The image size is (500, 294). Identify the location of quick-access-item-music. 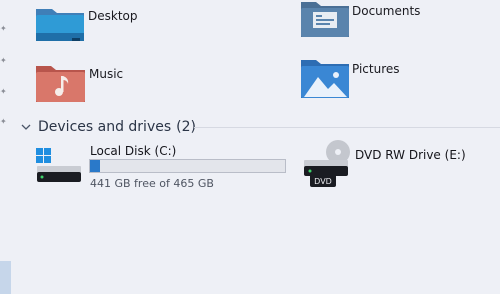
(61, 83).